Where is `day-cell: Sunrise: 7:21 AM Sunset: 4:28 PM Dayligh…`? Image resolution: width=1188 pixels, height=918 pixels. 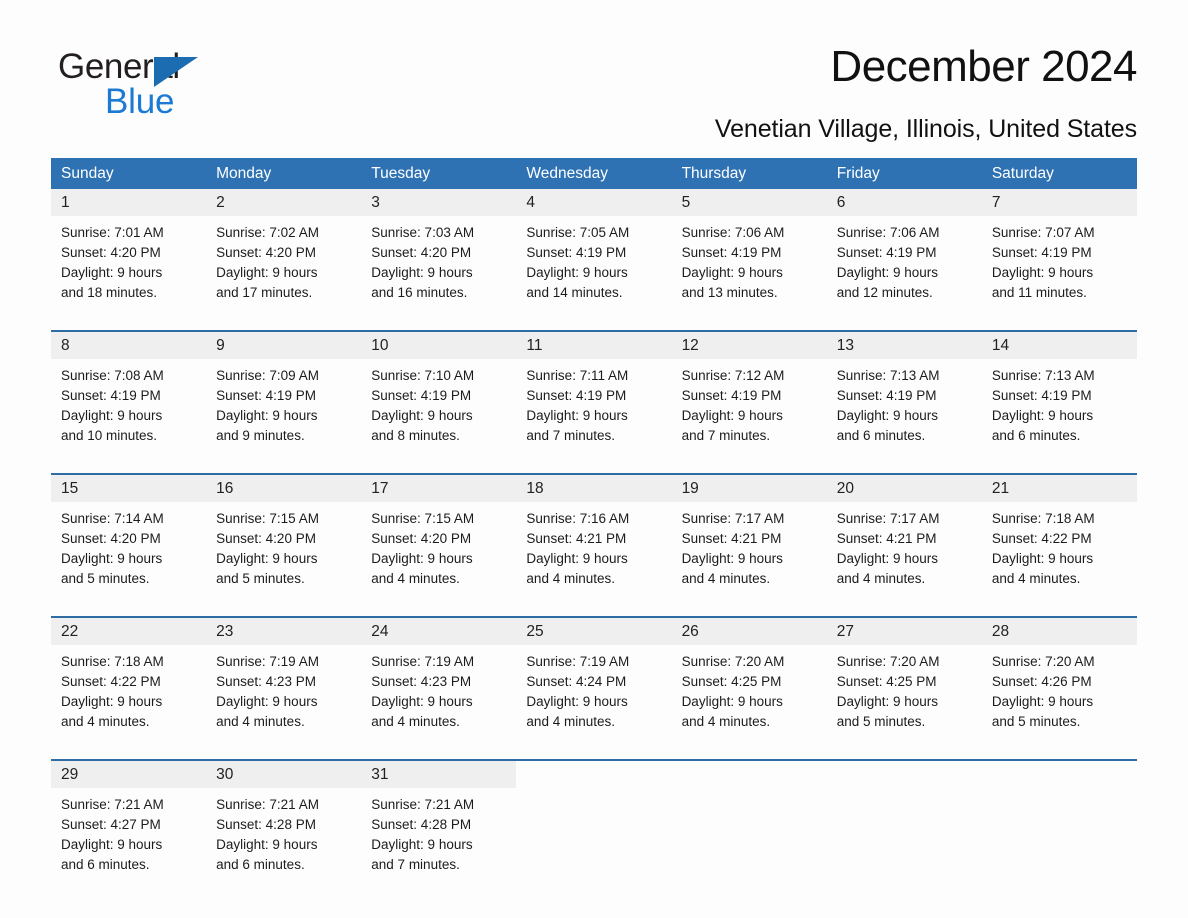
day-cell: Sunrise: 7:21 AM Sunset: 4:28 PM Dayligh… is located at coordinates (283, 839).